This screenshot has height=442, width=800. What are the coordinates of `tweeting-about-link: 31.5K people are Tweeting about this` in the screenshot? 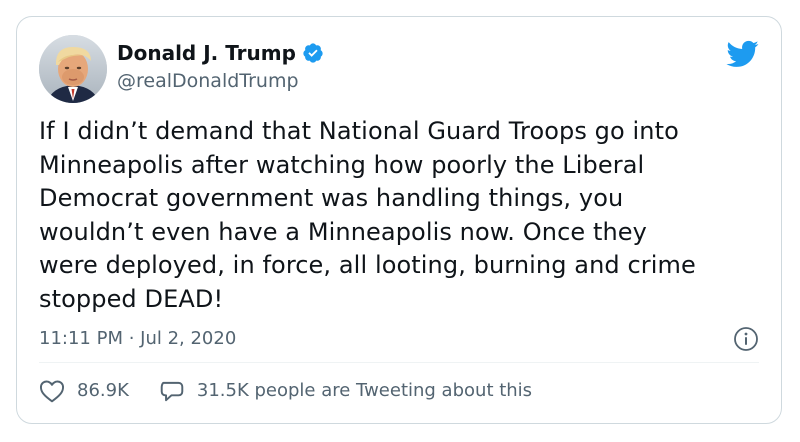 It's located at (345, 391).